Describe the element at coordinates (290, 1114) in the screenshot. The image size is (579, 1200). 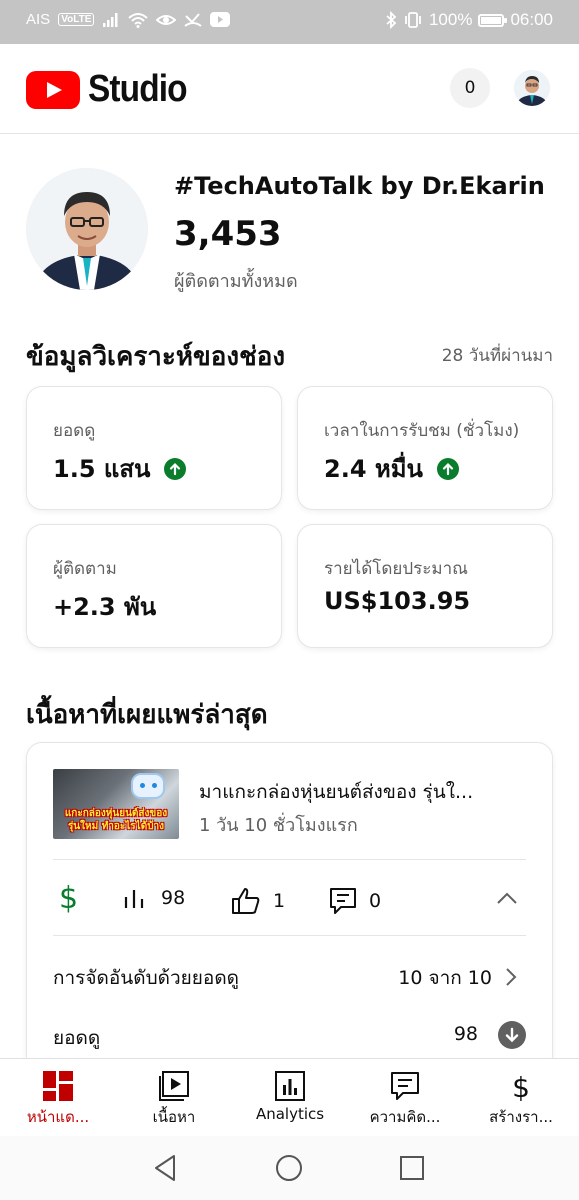
I see `nav-label: Analytics` at that location.